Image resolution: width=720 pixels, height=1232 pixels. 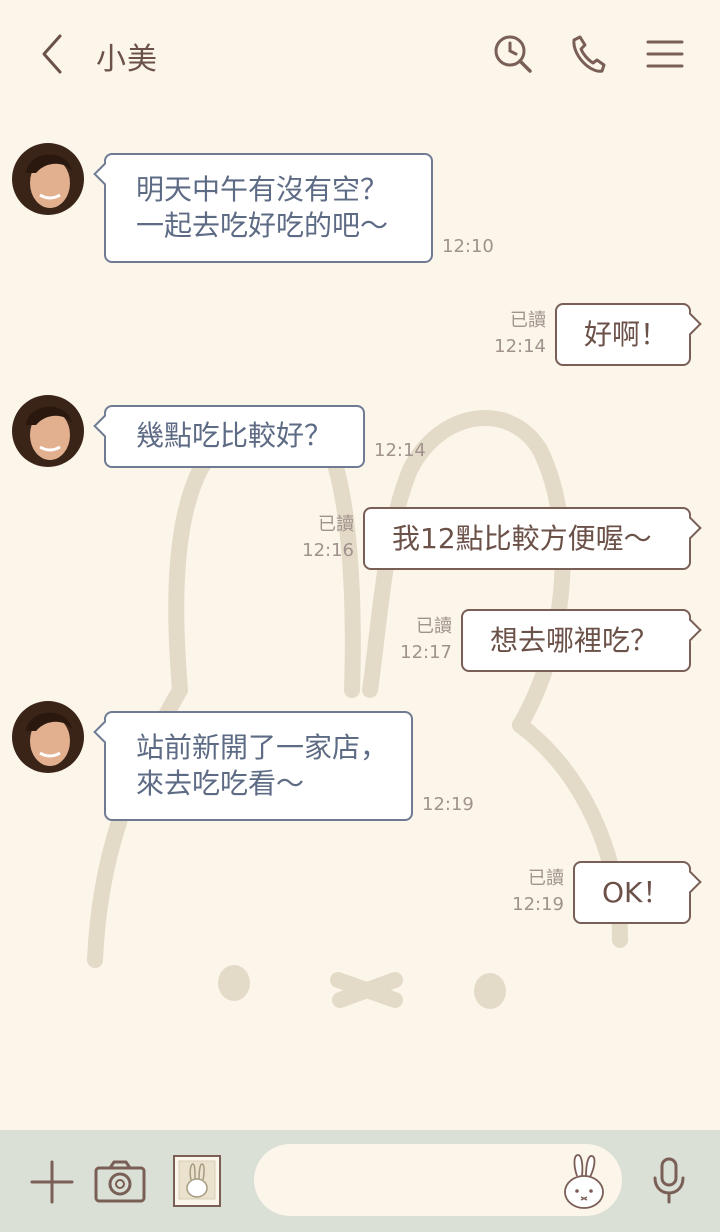 What do you see at coordinates (234, 435) in the screenshot?
I see `message-text: 幾點吃比較好？` at bounding box center [234, 435].